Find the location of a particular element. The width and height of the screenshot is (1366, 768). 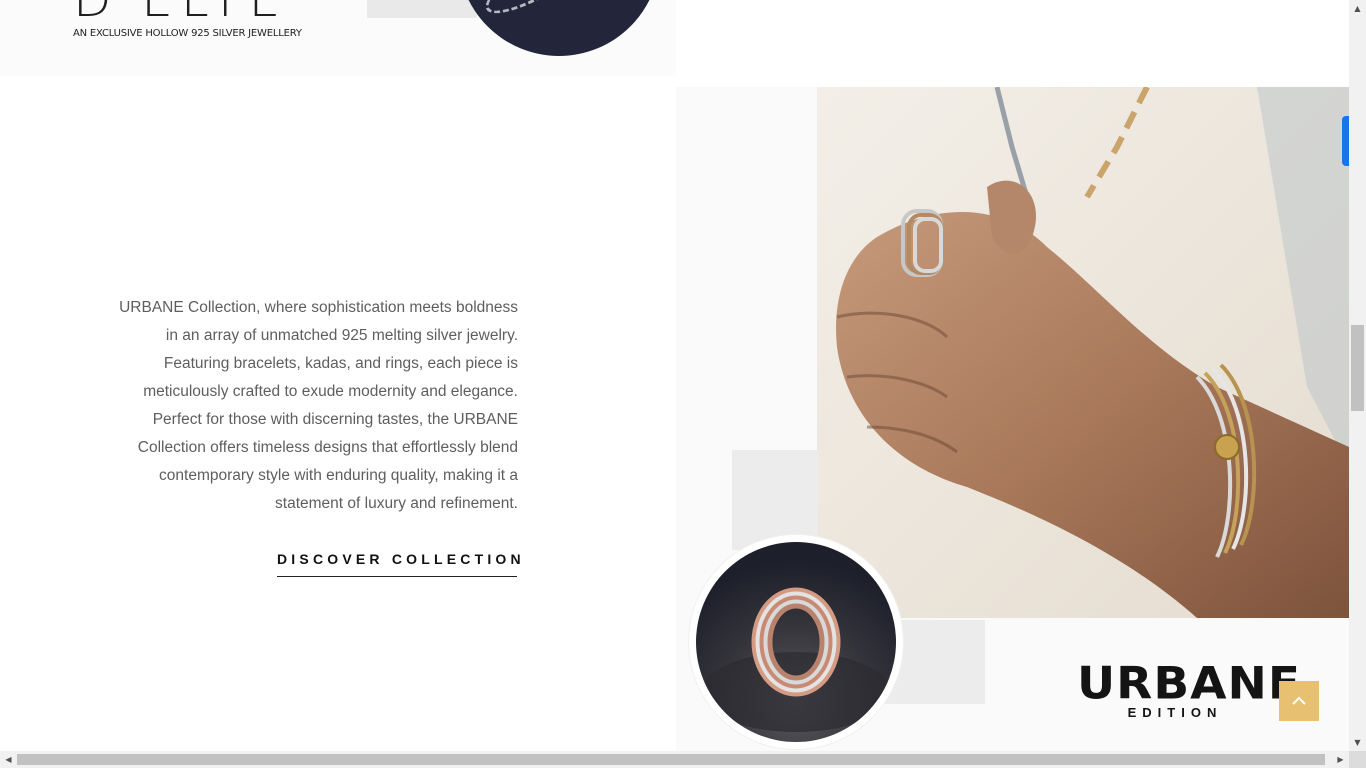

ring-thumbnail-frame is located at coordinates (796, 642).